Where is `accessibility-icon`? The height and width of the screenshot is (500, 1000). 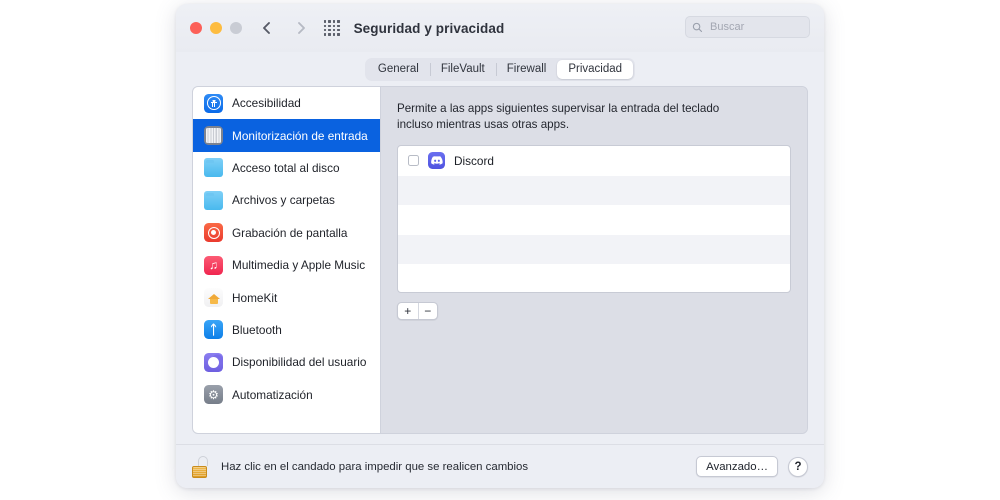
accessibility-icon is located at coordinates (213, 103).